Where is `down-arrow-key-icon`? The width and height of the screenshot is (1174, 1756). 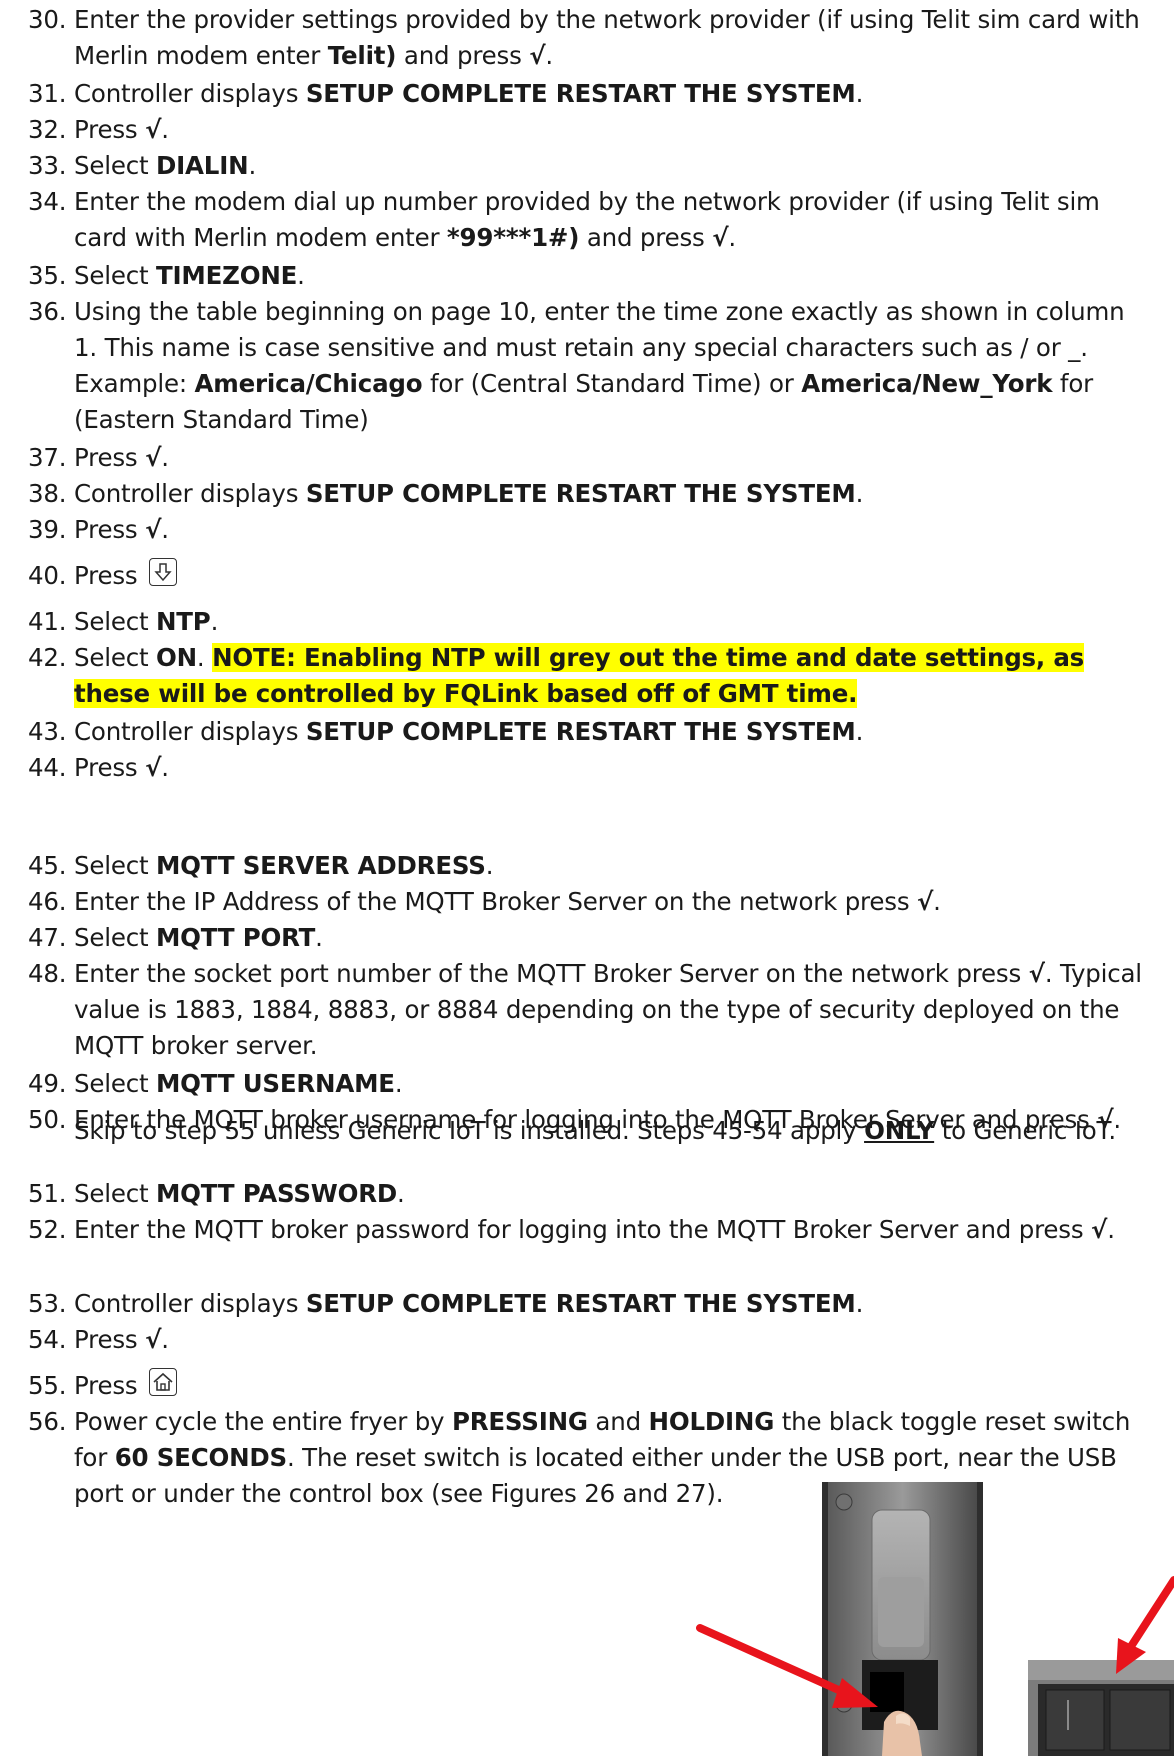
down-arrow-key-icon is located at coordinates (163, 572).